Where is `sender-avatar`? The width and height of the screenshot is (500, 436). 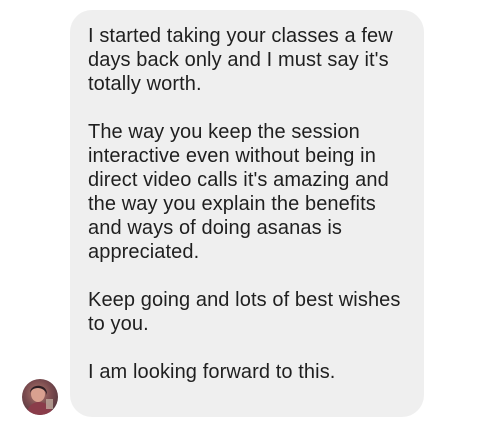
sender-avatar is located at coordinates (40, 397).